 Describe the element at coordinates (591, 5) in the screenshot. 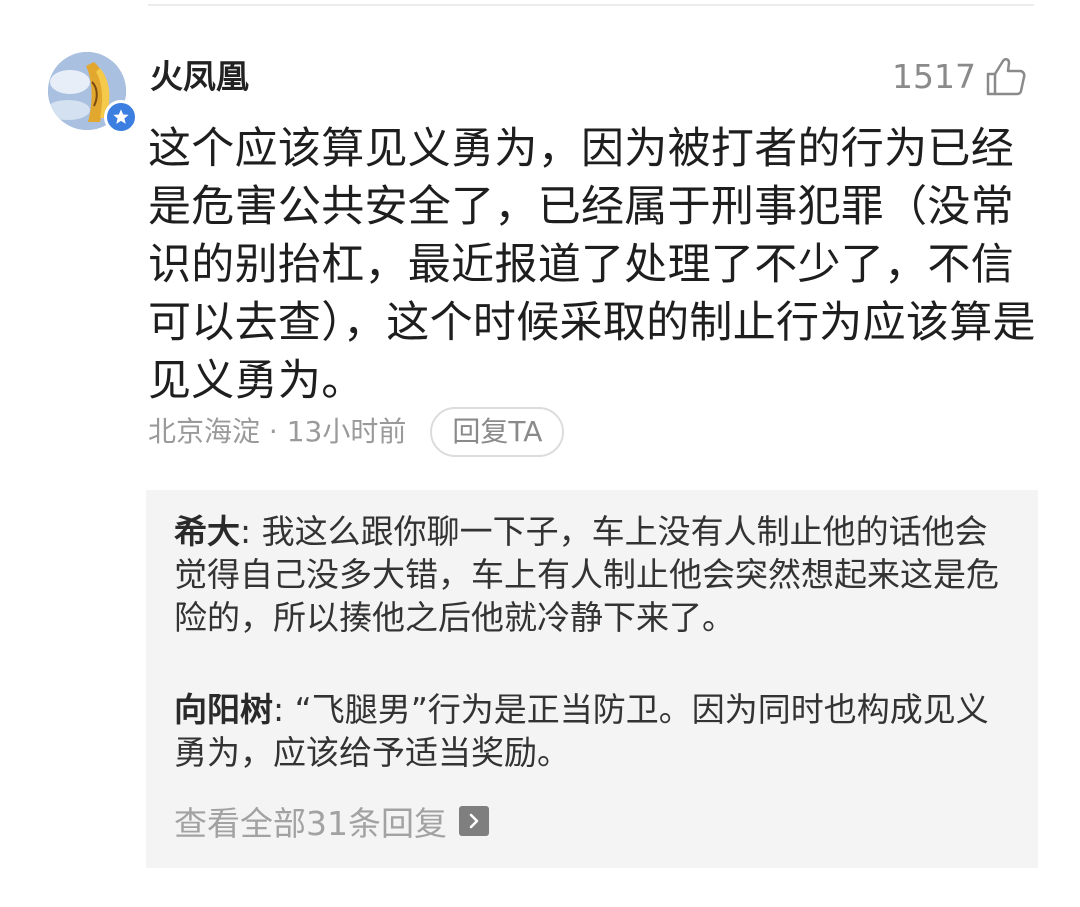

I see `divider` at that location.